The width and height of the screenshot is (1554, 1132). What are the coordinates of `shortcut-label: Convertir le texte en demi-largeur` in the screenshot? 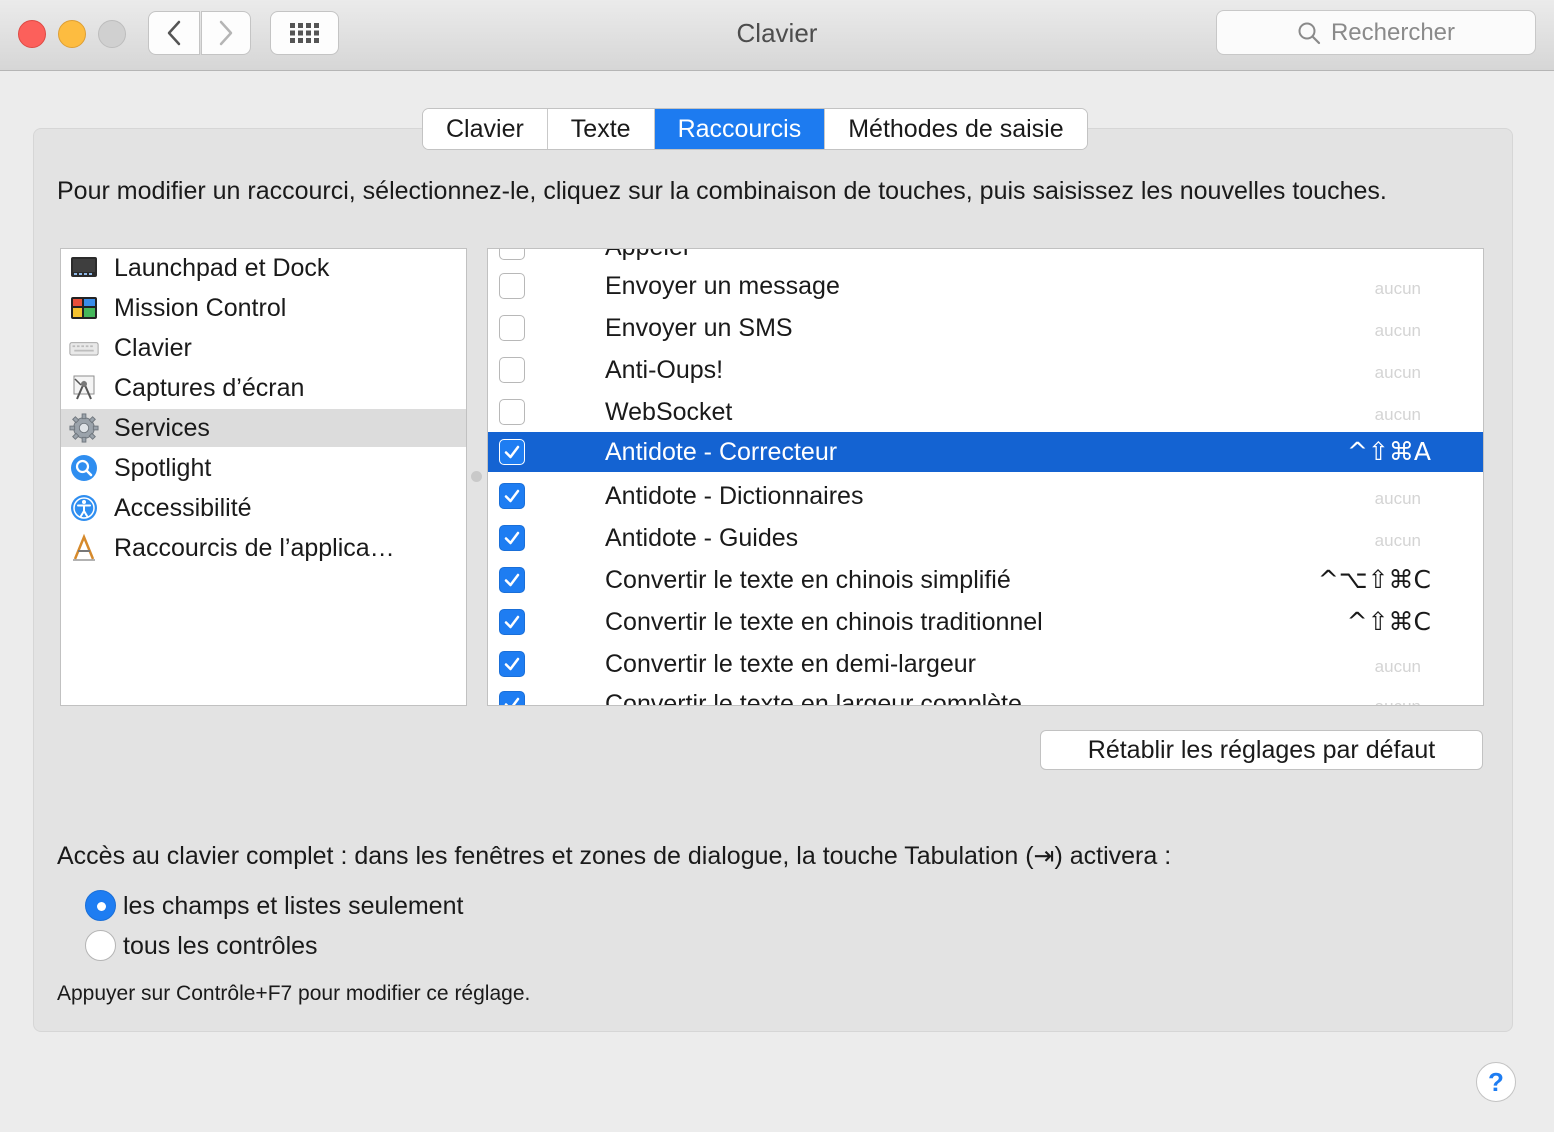 It's located at (790, 664).